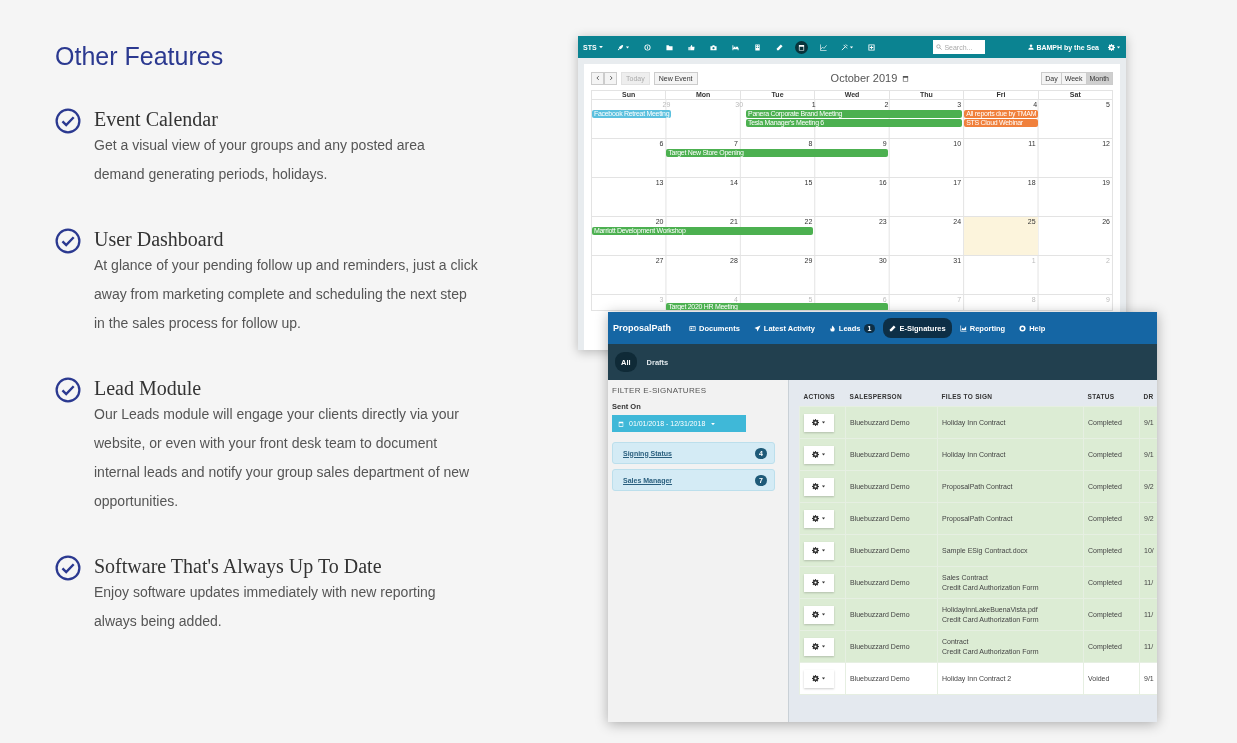 Image resolution: width=1237 pixels, height=743 pixels. Describe the element at coordinates (286, 294) in the screenshot. I see `feature-description: At glance of your pending follow up and reminders, just a click away from marketing complete and scheduling the next step in the sales process for follow up.` at that location.